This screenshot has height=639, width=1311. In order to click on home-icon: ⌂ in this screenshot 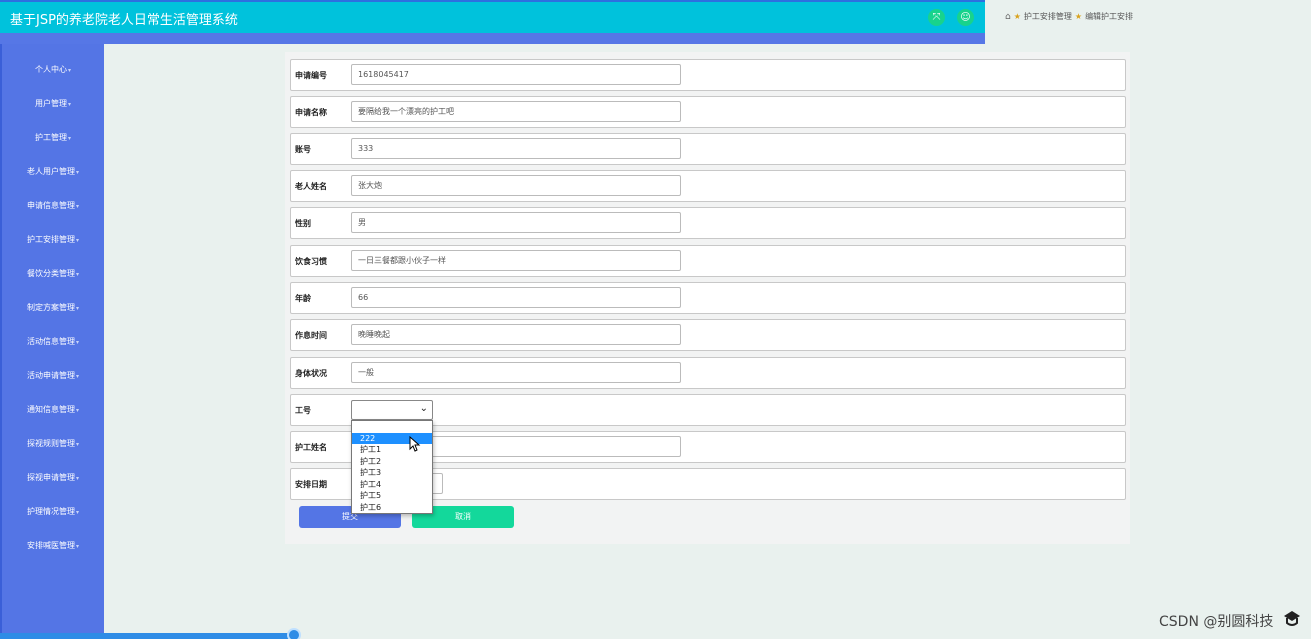, I will do `click(1008, 17)`.